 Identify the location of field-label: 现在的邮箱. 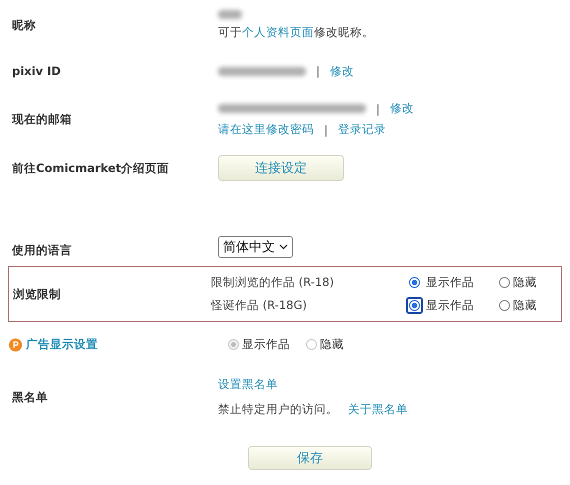
(41, 119).